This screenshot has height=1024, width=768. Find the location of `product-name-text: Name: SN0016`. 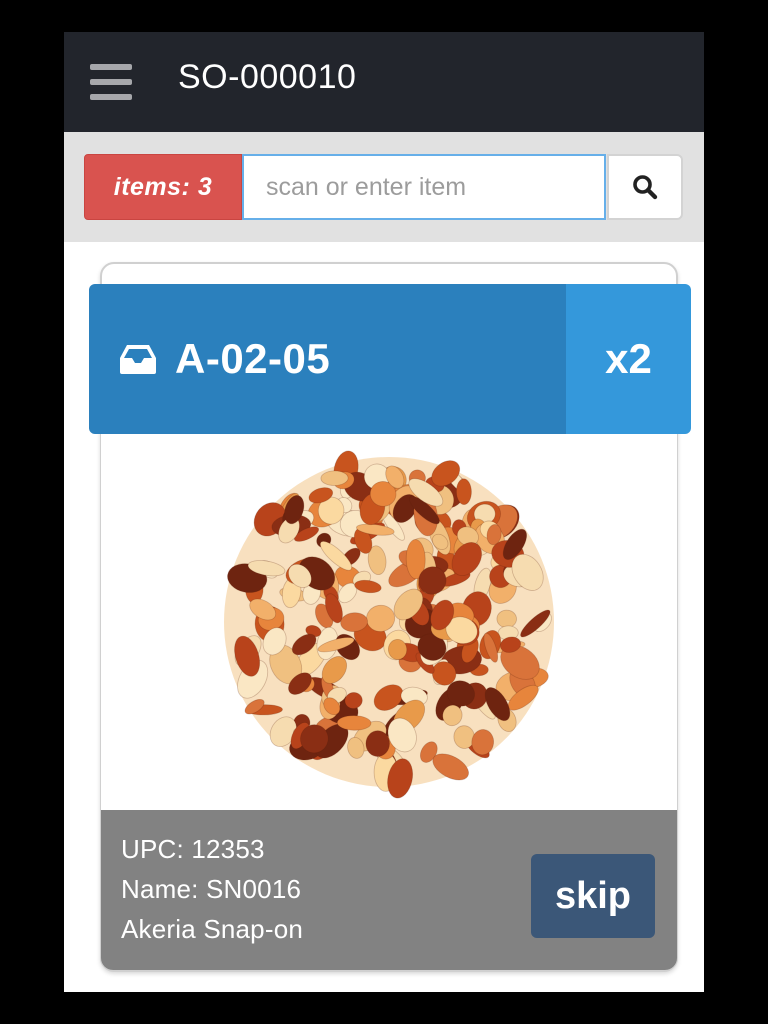

product-name-text: Name: SN0016 is located at coordinates (211, 889).